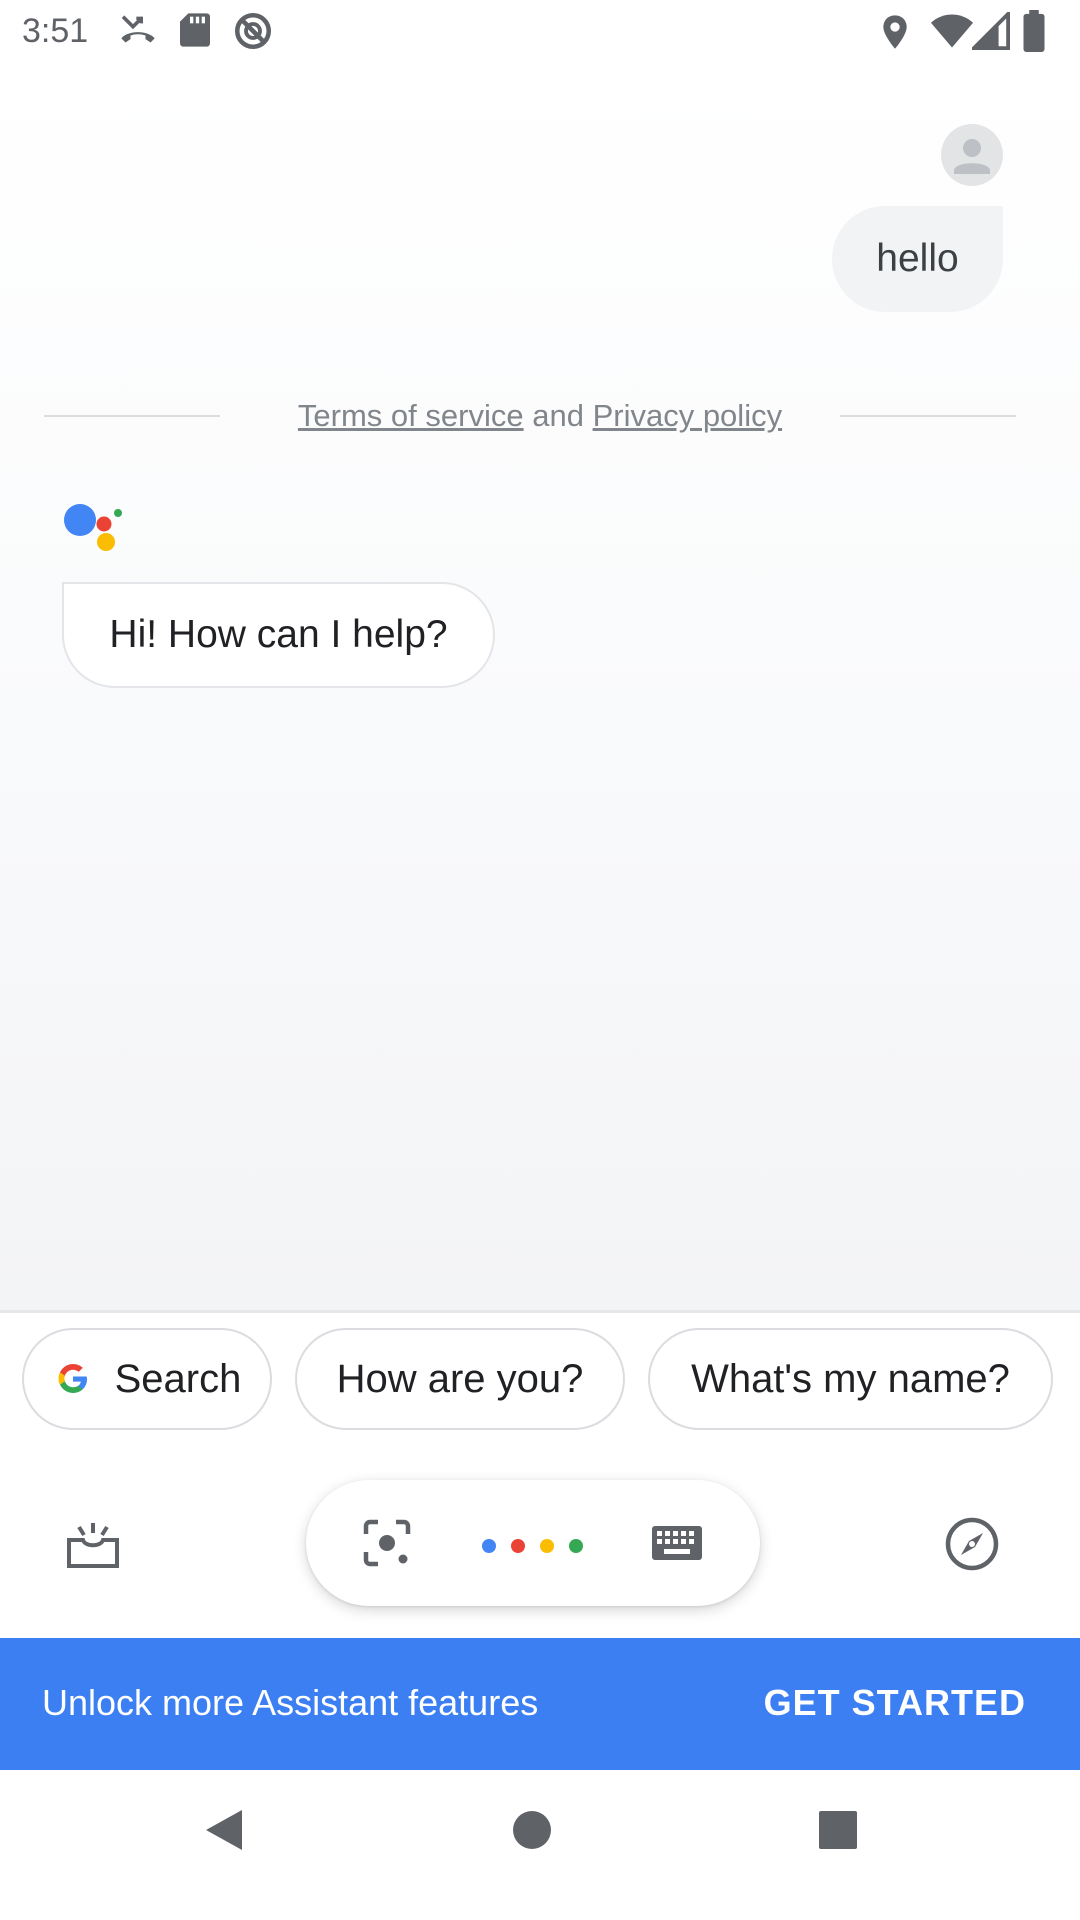 This screenshot has width=1080, height=1920. What do you see at coordinates (688, 415) in the screenshot?
I see `privacy-policy-link: Privacy policy` at bounding box center [688, 415].